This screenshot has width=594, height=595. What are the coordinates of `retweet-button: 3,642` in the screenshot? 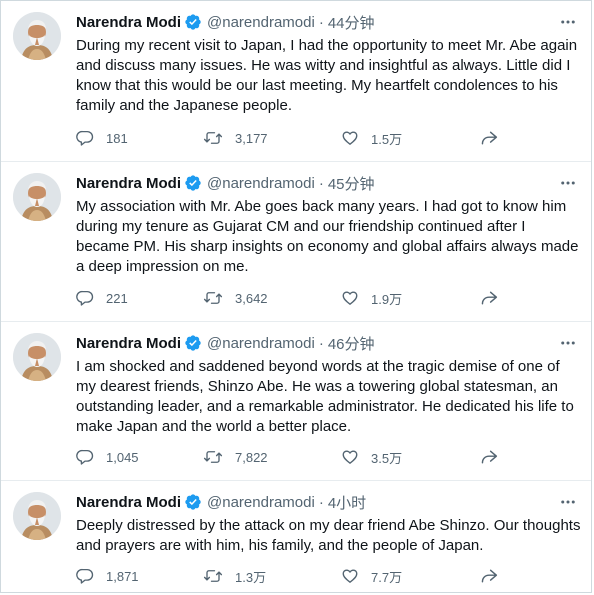 It's located at (272, 298).